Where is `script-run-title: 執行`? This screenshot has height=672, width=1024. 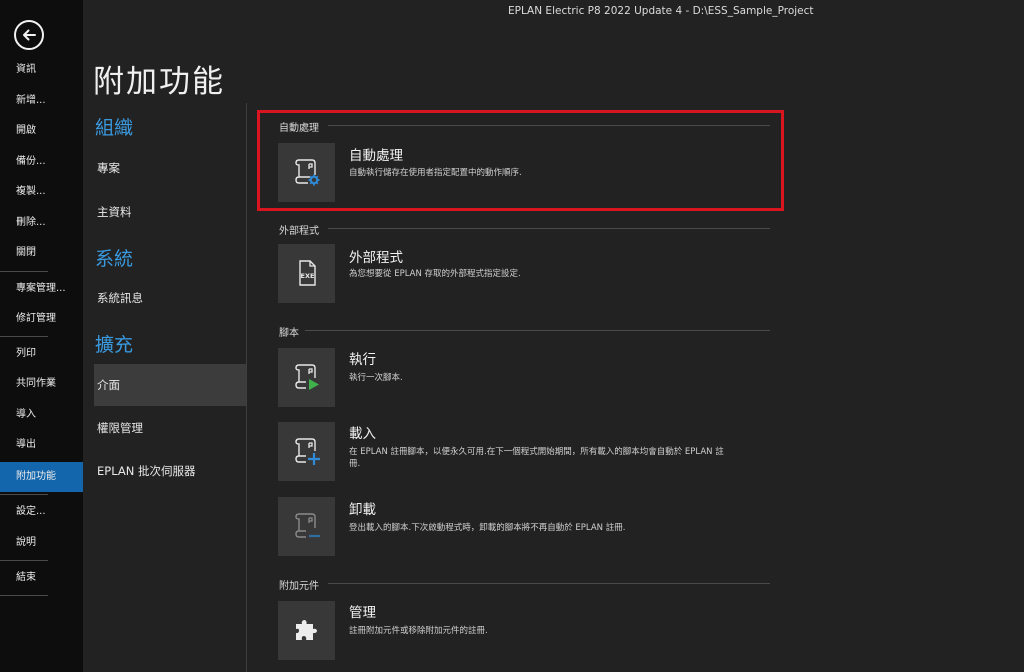 script-run-title: 執行 is located at coordinates (362, 360).